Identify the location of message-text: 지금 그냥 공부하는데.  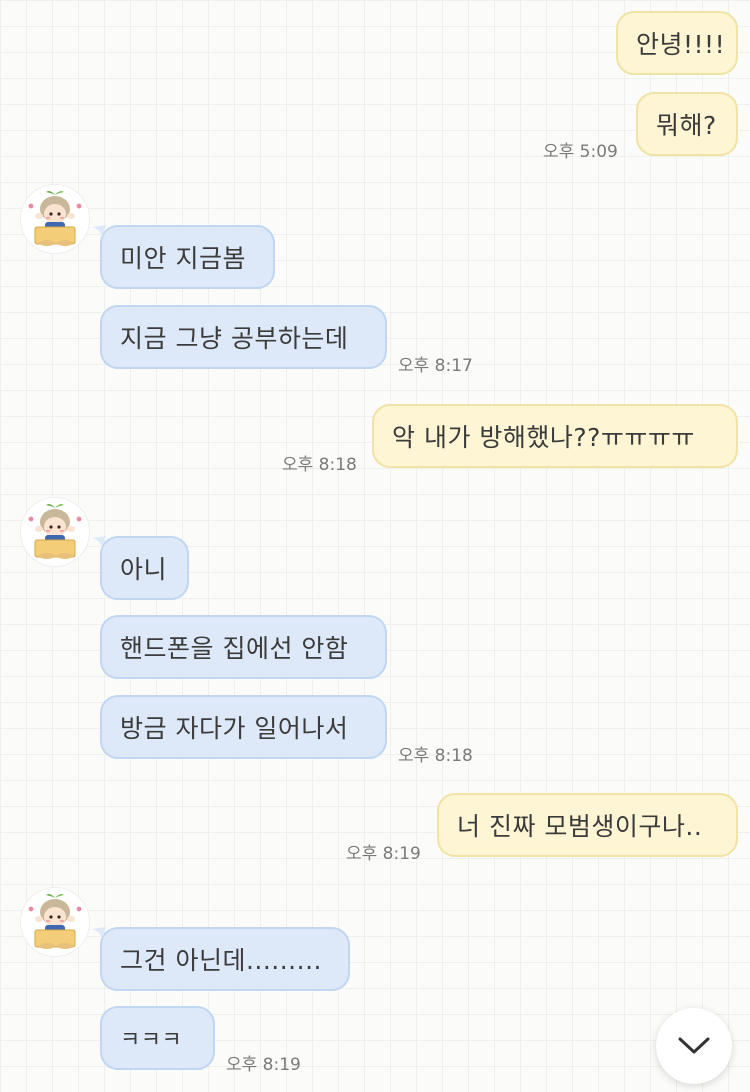
(234, 338).